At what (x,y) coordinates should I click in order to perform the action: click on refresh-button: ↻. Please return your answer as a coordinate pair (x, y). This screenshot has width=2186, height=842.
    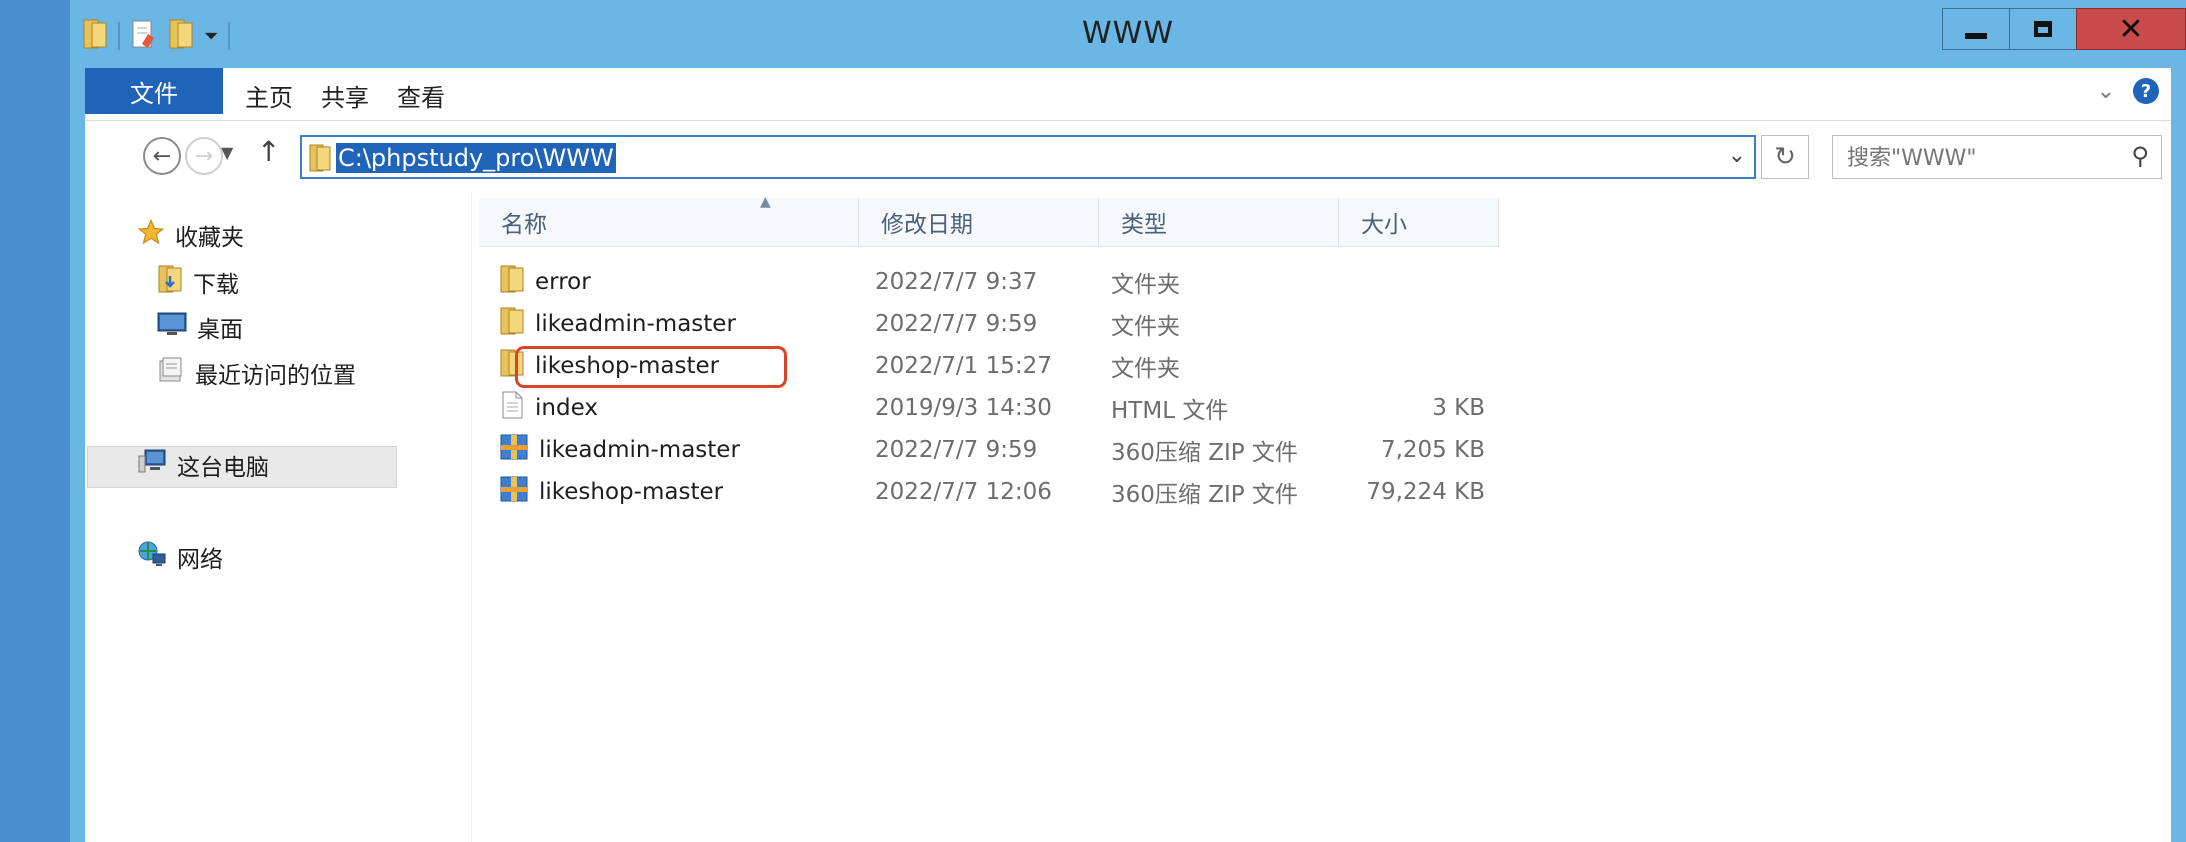
    Looking at the image, I should click on (1785, 157).